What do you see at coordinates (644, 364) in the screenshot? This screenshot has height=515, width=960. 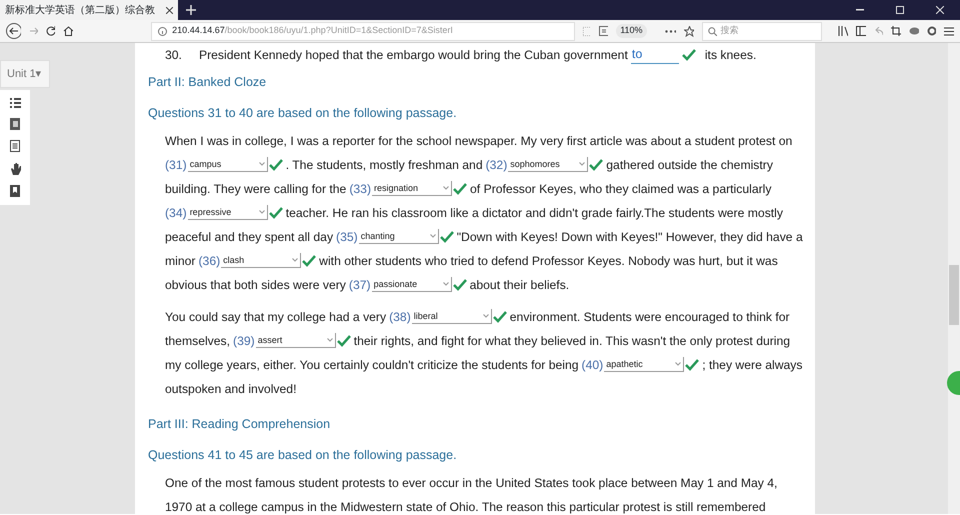 I see `answer-select: apathetic` at bounding box center [644, 364].